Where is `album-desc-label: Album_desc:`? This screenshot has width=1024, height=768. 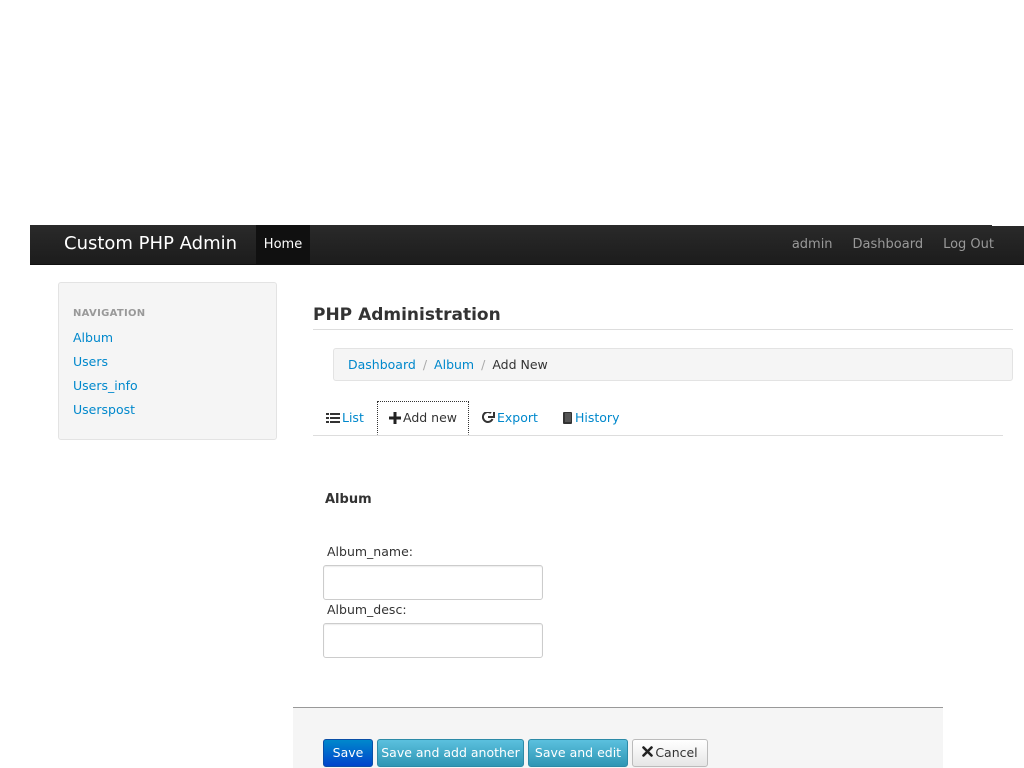
album-desc-label: Album_desc: is located at coordinates (367, 609).